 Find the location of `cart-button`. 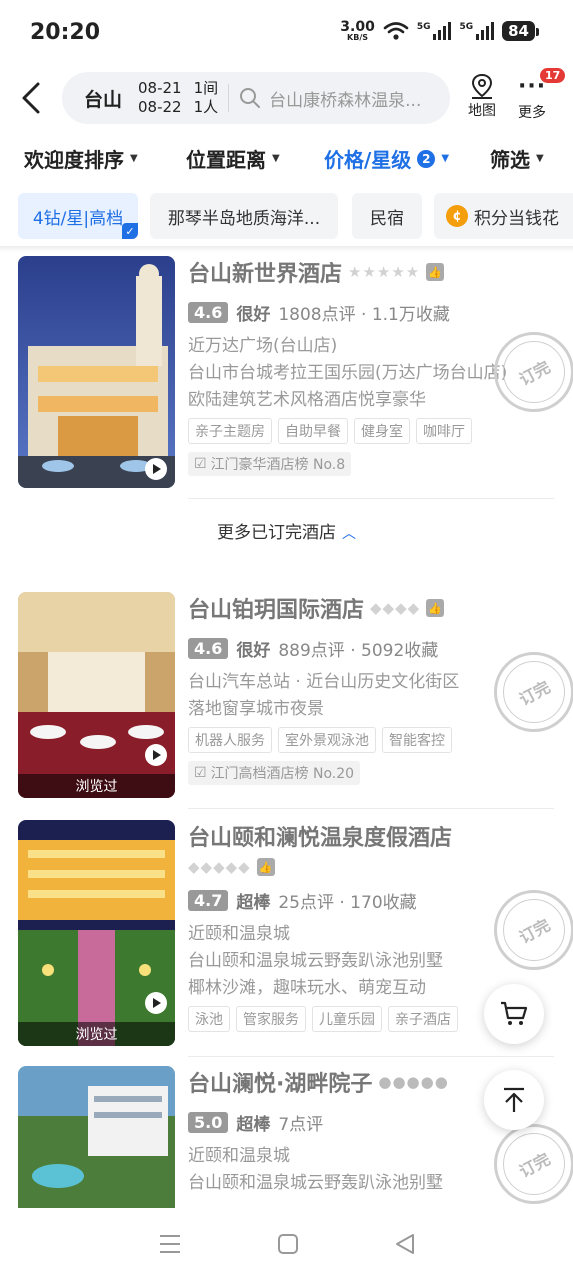

cart-button is located at coordinates (514, 1014).